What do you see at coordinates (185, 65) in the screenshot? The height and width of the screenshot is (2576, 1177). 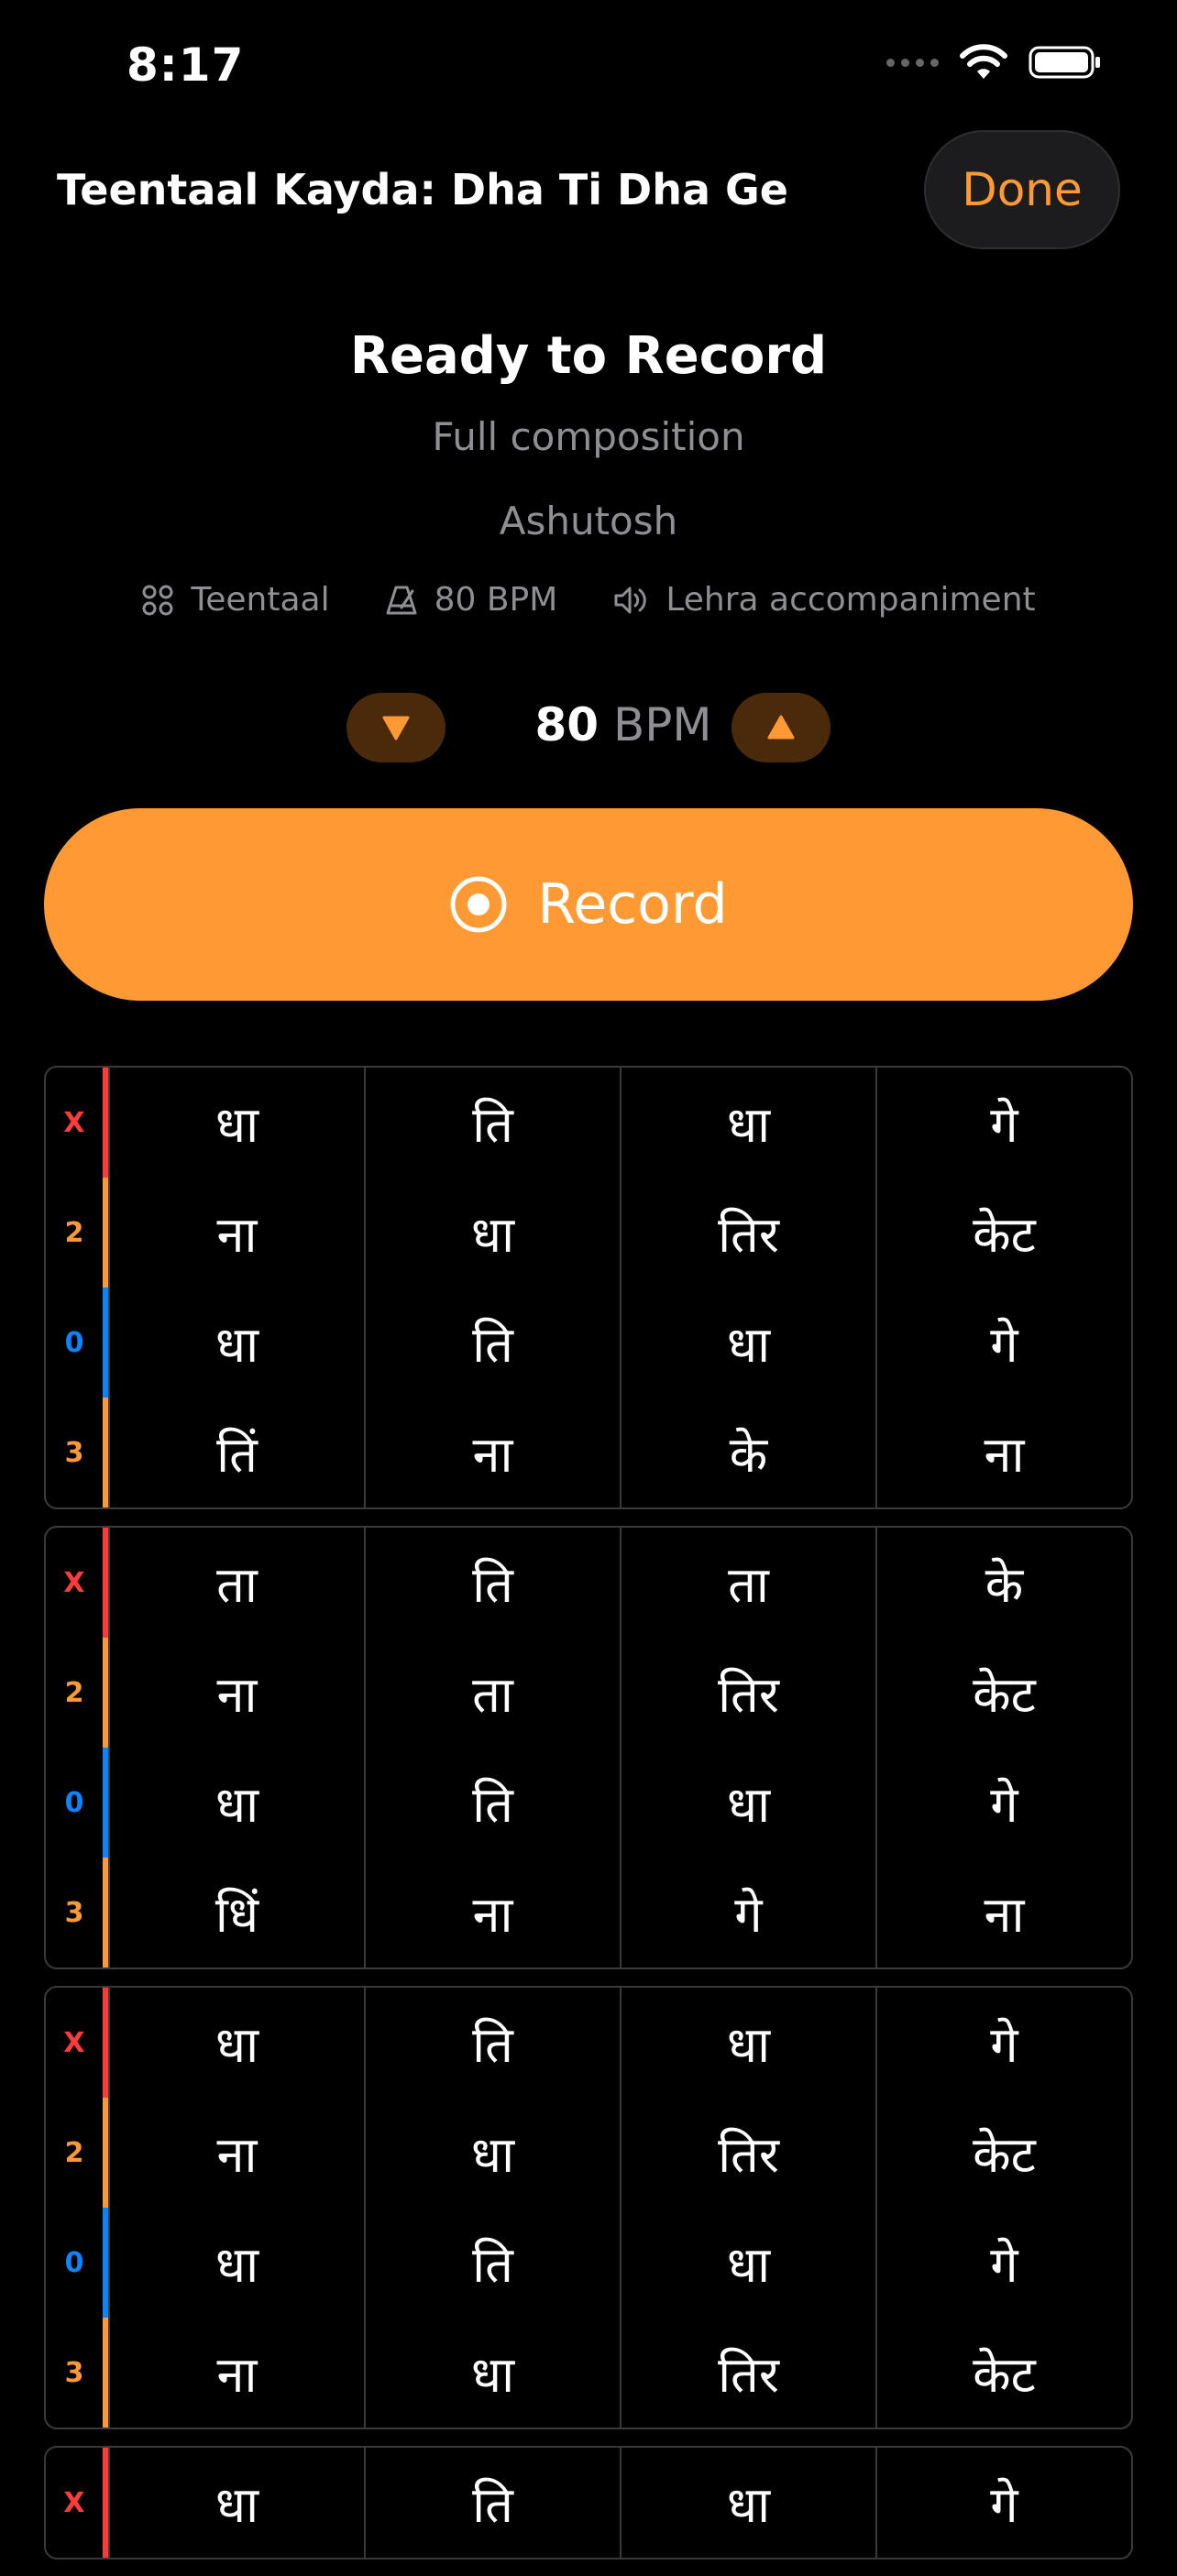 I see `status-time: 8:17` at bounding box center [185, 65].